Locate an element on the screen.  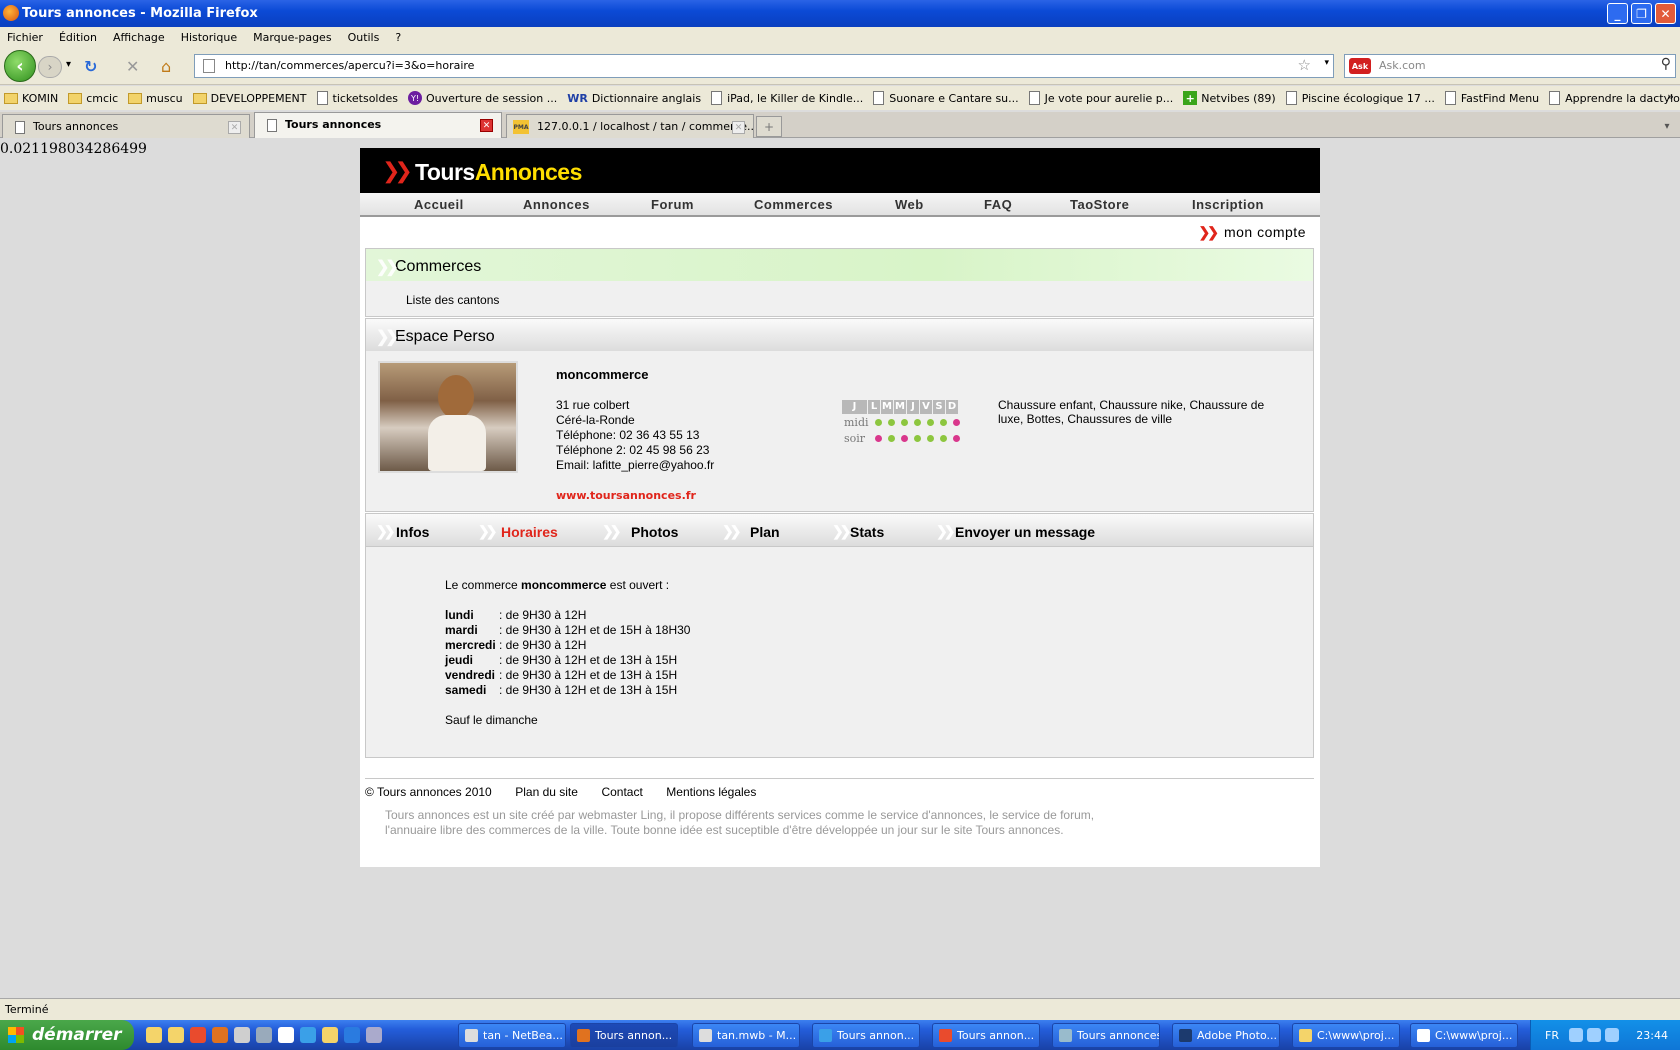
bookmarks-overflow-icon: » is located at coordinates (1670, 96).